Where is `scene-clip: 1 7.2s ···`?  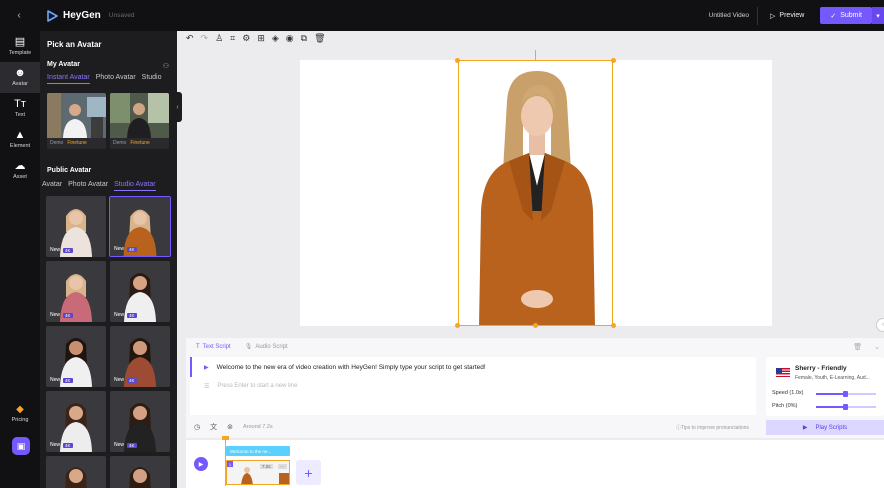
scene-clip: 1 7.2s ··· is located at coordinates (258, 472).